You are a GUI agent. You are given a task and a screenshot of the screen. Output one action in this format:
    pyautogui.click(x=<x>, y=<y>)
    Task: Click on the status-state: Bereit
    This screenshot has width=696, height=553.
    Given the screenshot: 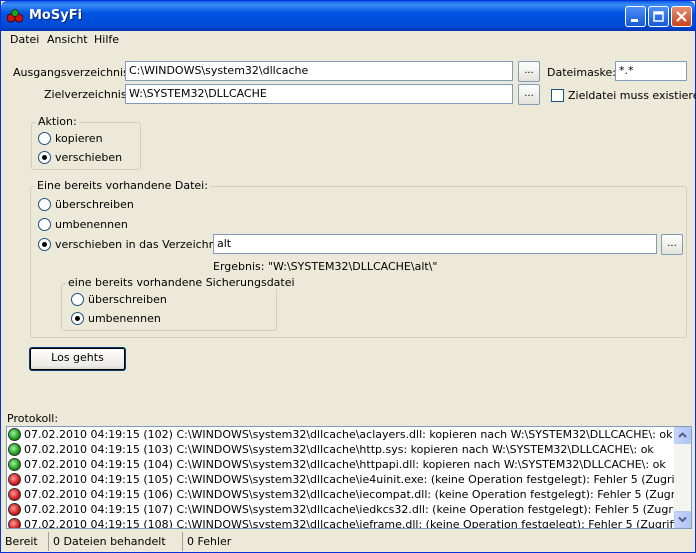 What is the action you would take?
    pyautogui.click(x=21, y=541)
    